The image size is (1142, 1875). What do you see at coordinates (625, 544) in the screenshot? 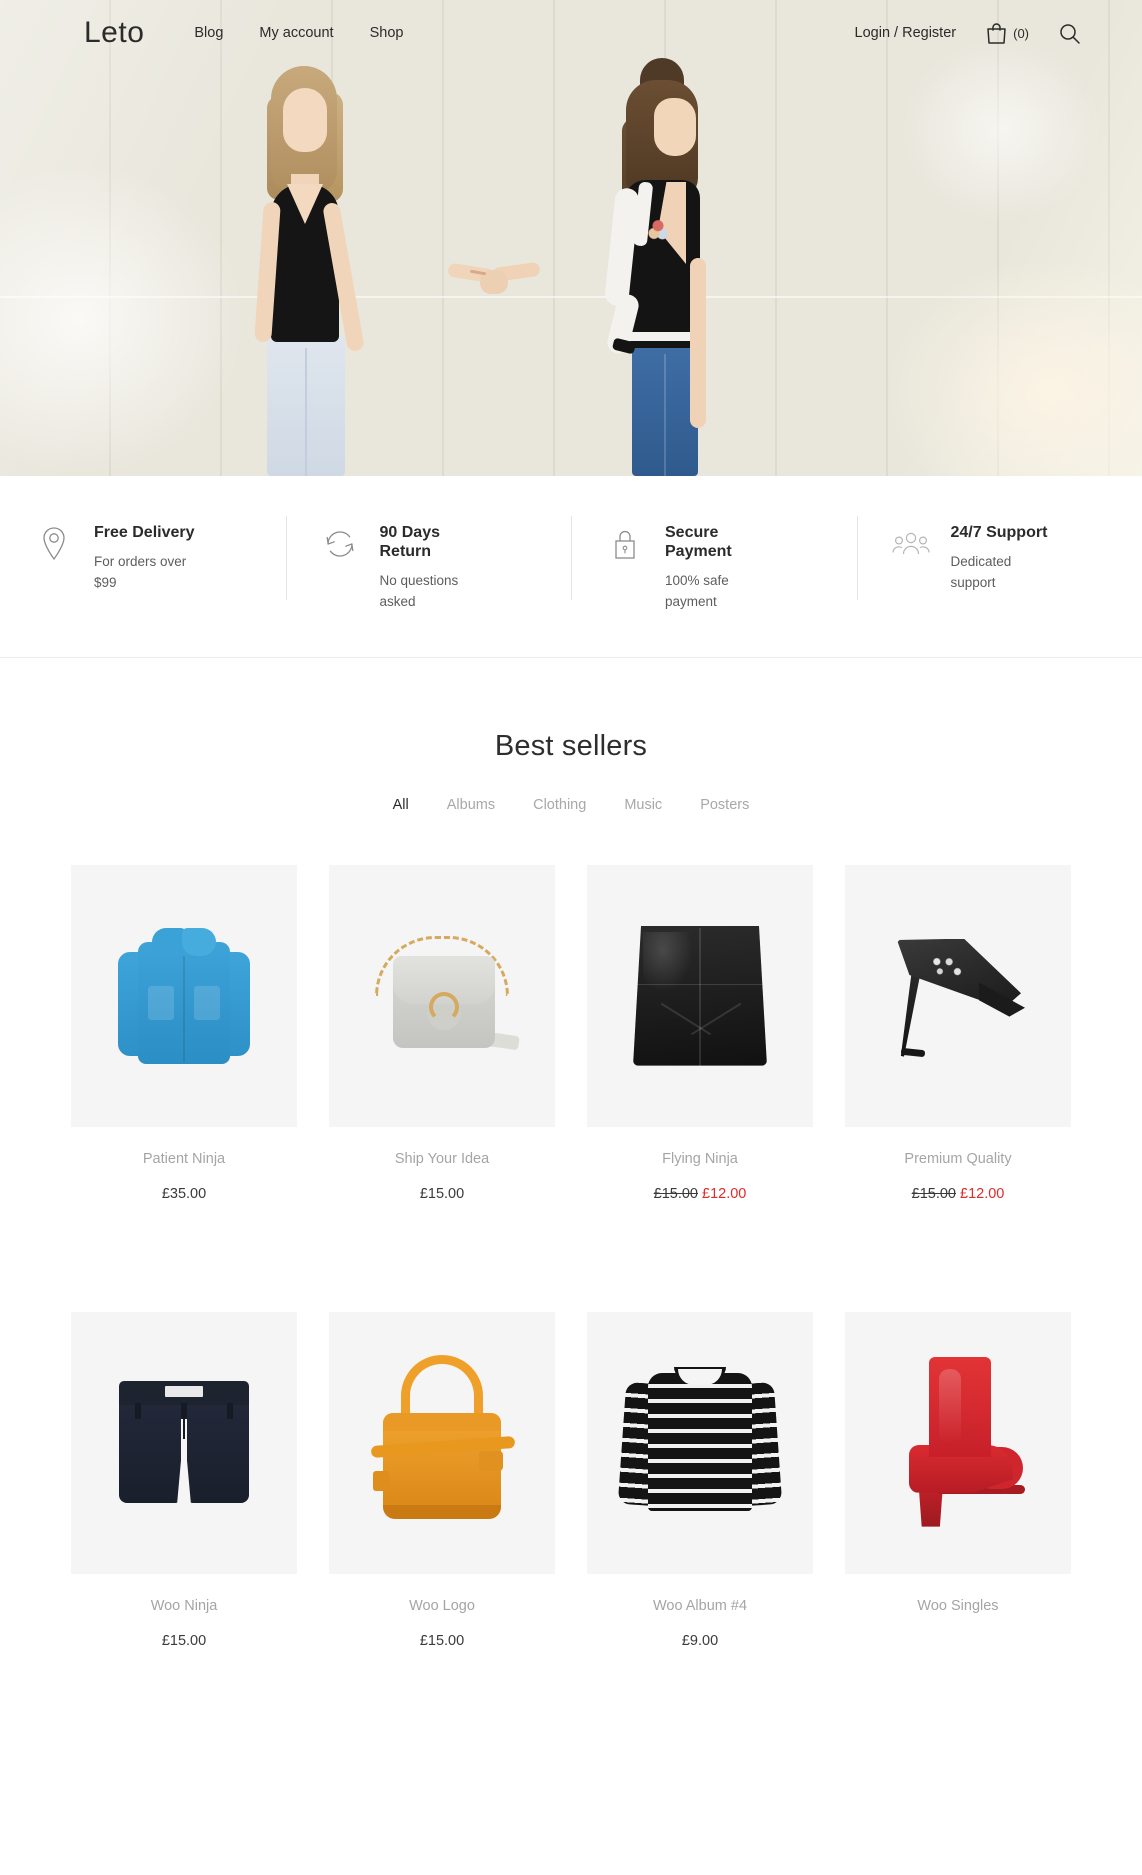
I see `lock-icon` at bounding box center [625, 544].